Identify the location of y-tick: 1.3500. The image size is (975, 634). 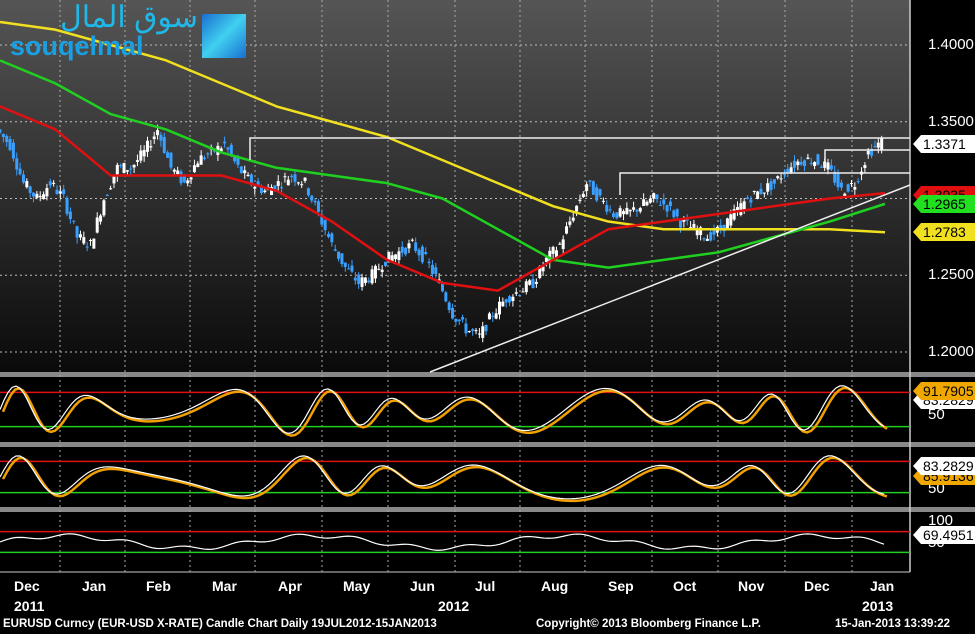
(951, 121).